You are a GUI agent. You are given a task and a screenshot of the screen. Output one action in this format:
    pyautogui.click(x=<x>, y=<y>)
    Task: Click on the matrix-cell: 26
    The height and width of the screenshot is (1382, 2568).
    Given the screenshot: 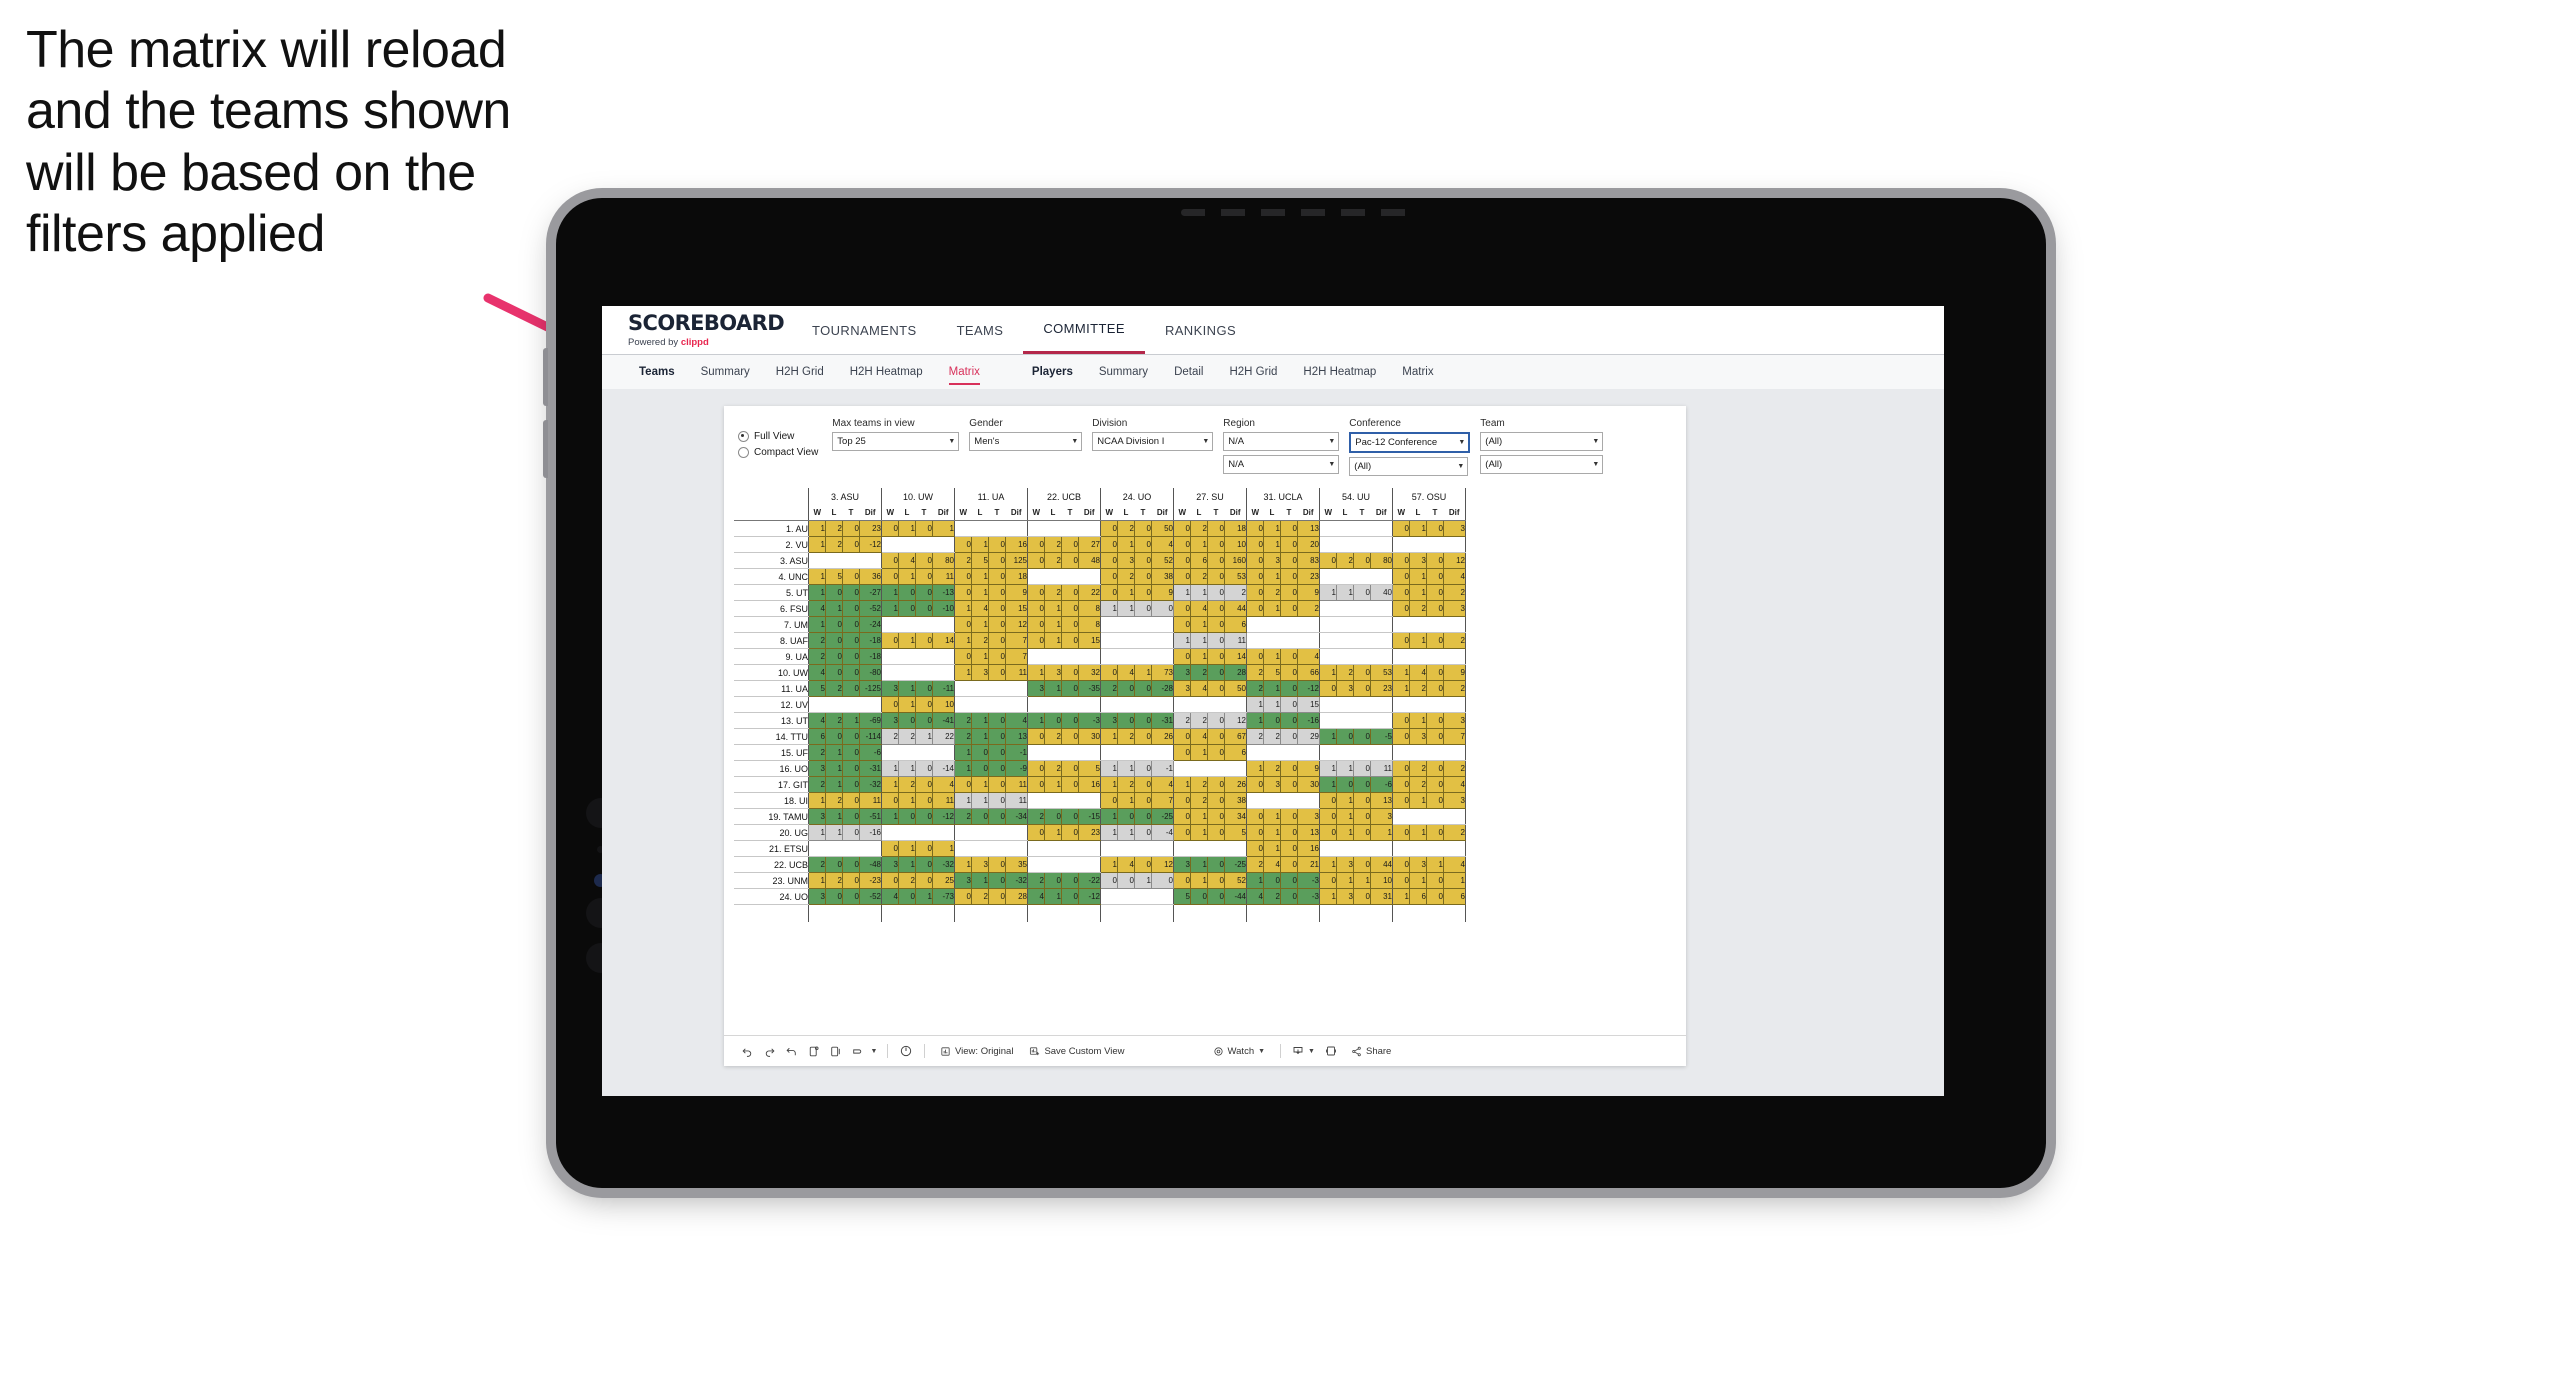 What is the action you would take?
    pyautogui.click(x=1162, y=736)
    